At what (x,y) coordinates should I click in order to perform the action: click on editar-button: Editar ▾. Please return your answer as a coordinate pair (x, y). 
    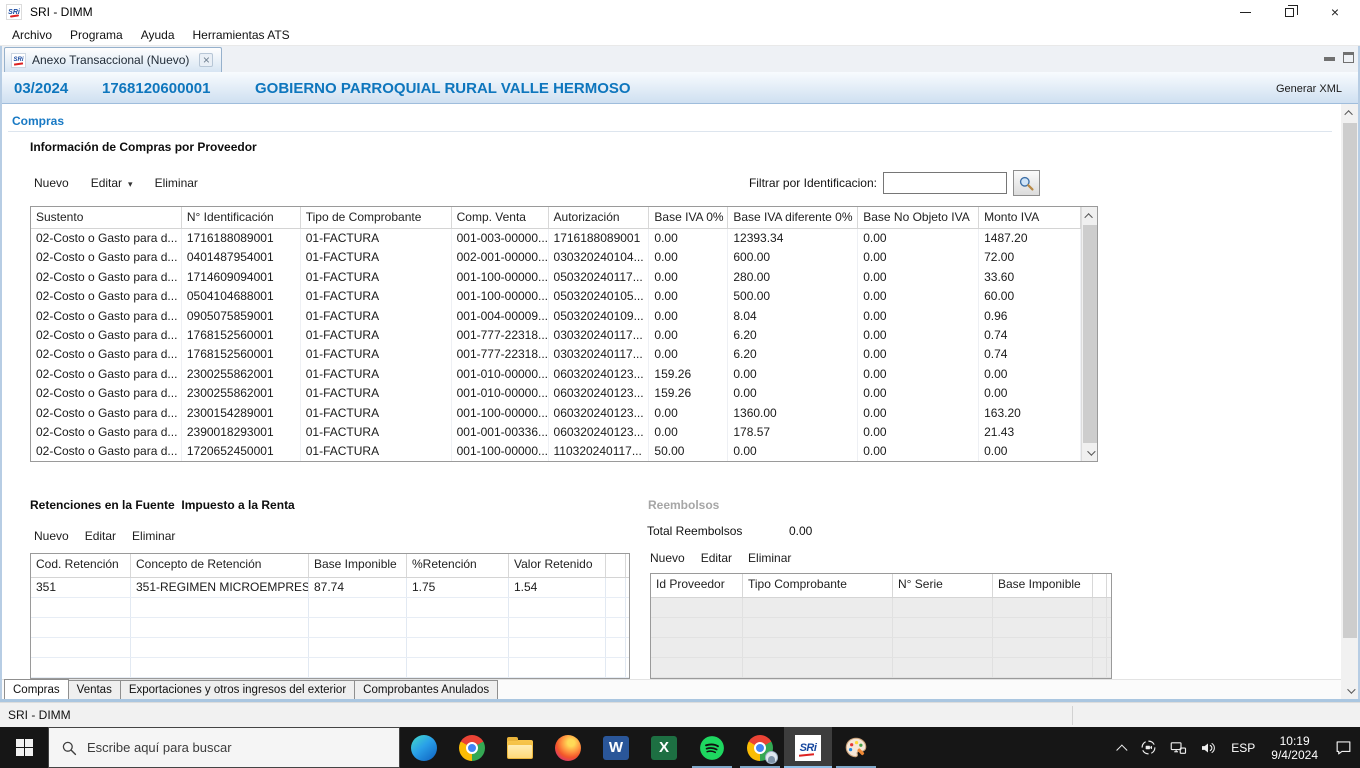
    Looking at the image, I should click on (112, 183).